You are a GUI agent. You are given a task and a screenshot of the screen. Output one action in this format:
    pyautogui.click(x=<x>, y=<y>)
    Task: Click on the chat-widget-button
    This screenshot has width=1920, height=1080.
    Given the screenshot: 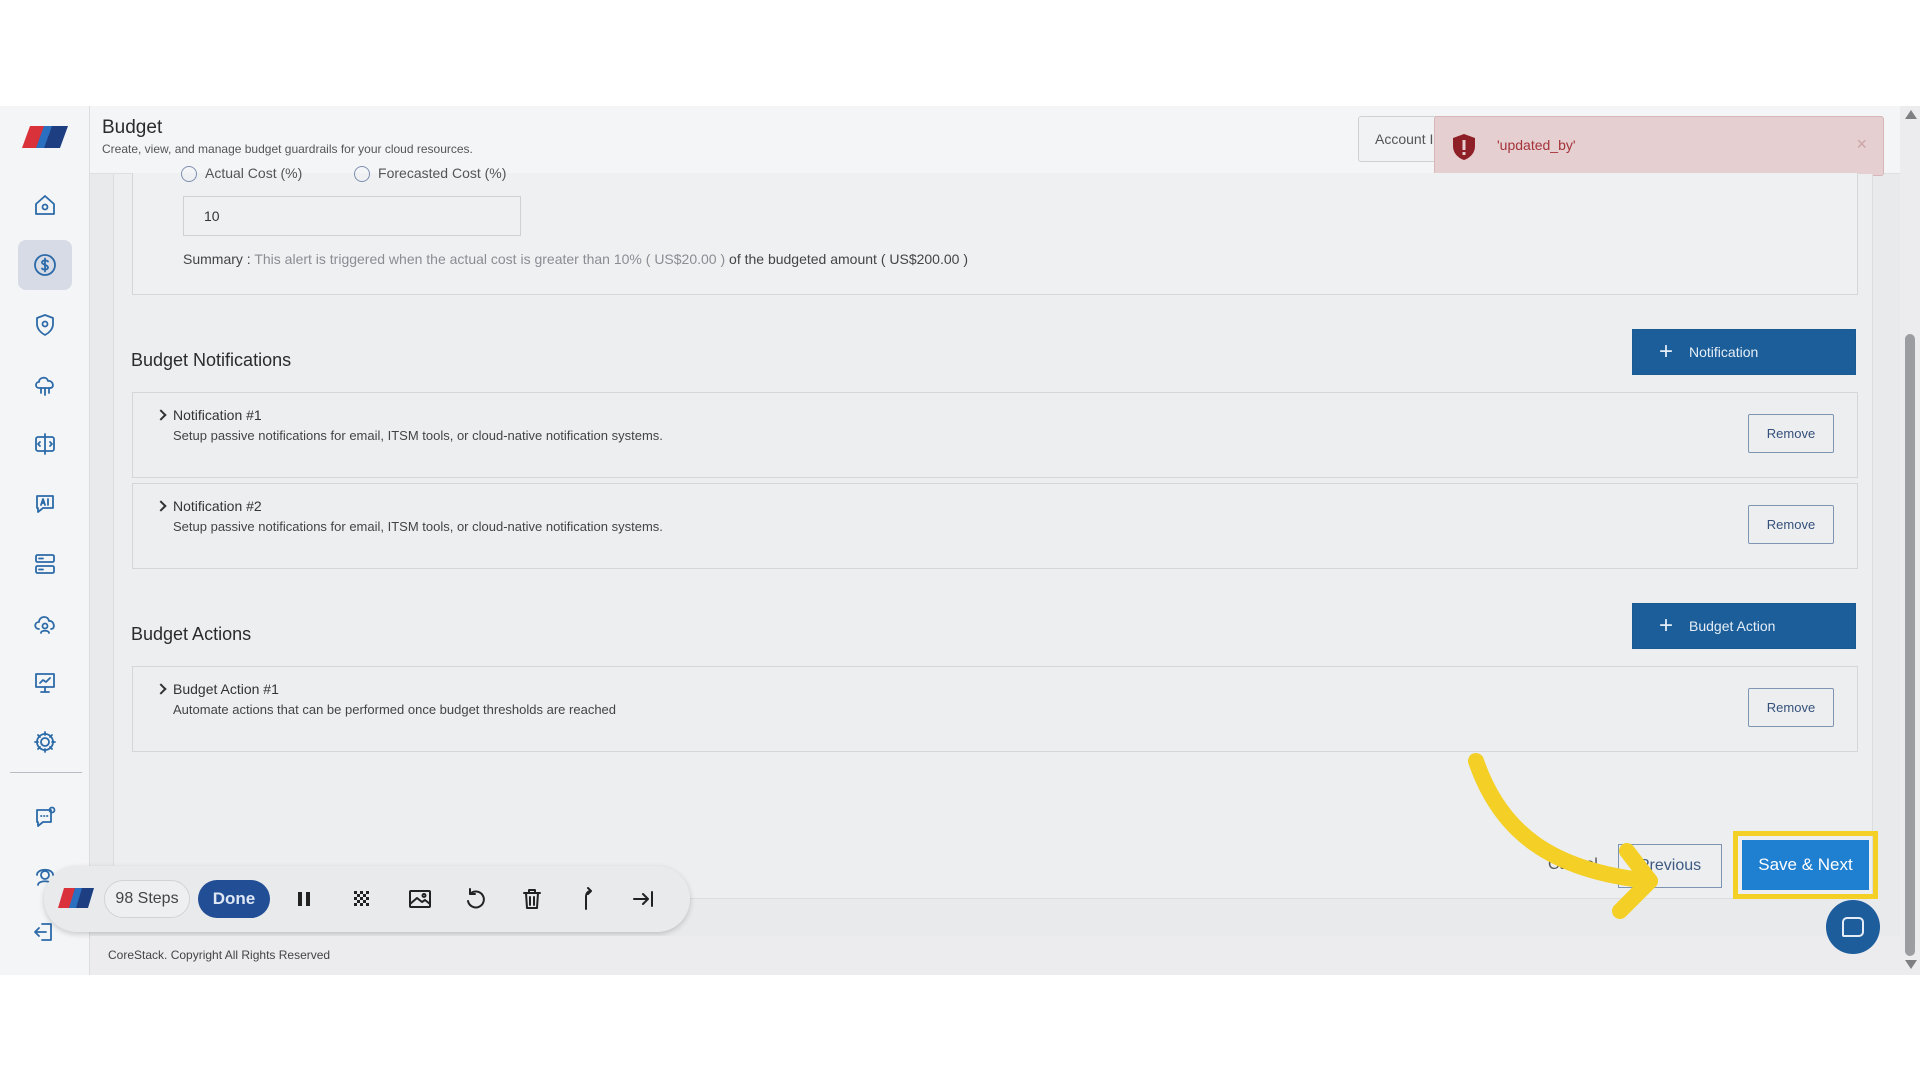 What is the action you would take?
    pyautogui.click(x=1853, y=927)
    